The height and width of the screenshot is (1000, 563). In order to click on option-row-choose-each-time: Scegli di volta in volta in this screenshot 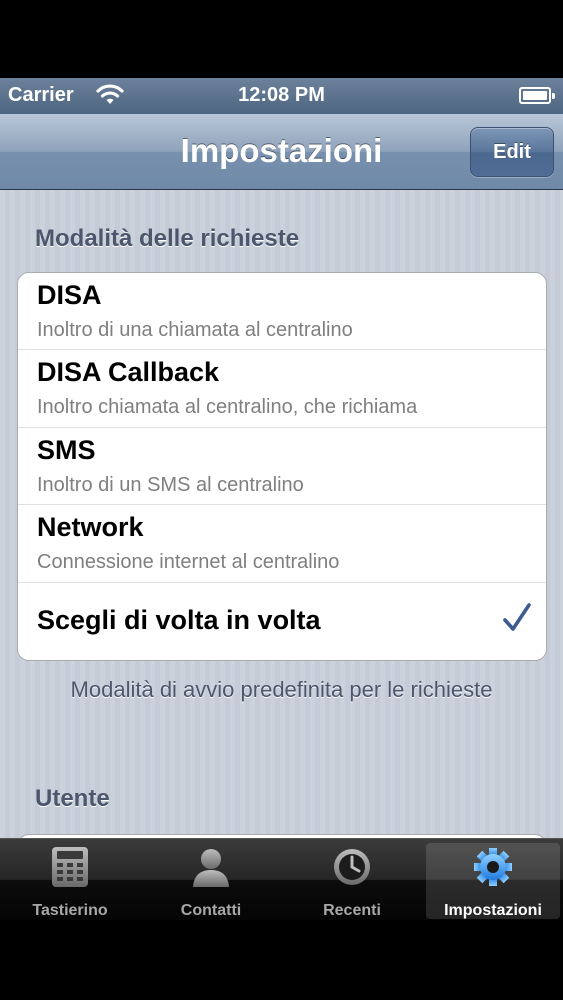, I will do `click(282, 621)`.